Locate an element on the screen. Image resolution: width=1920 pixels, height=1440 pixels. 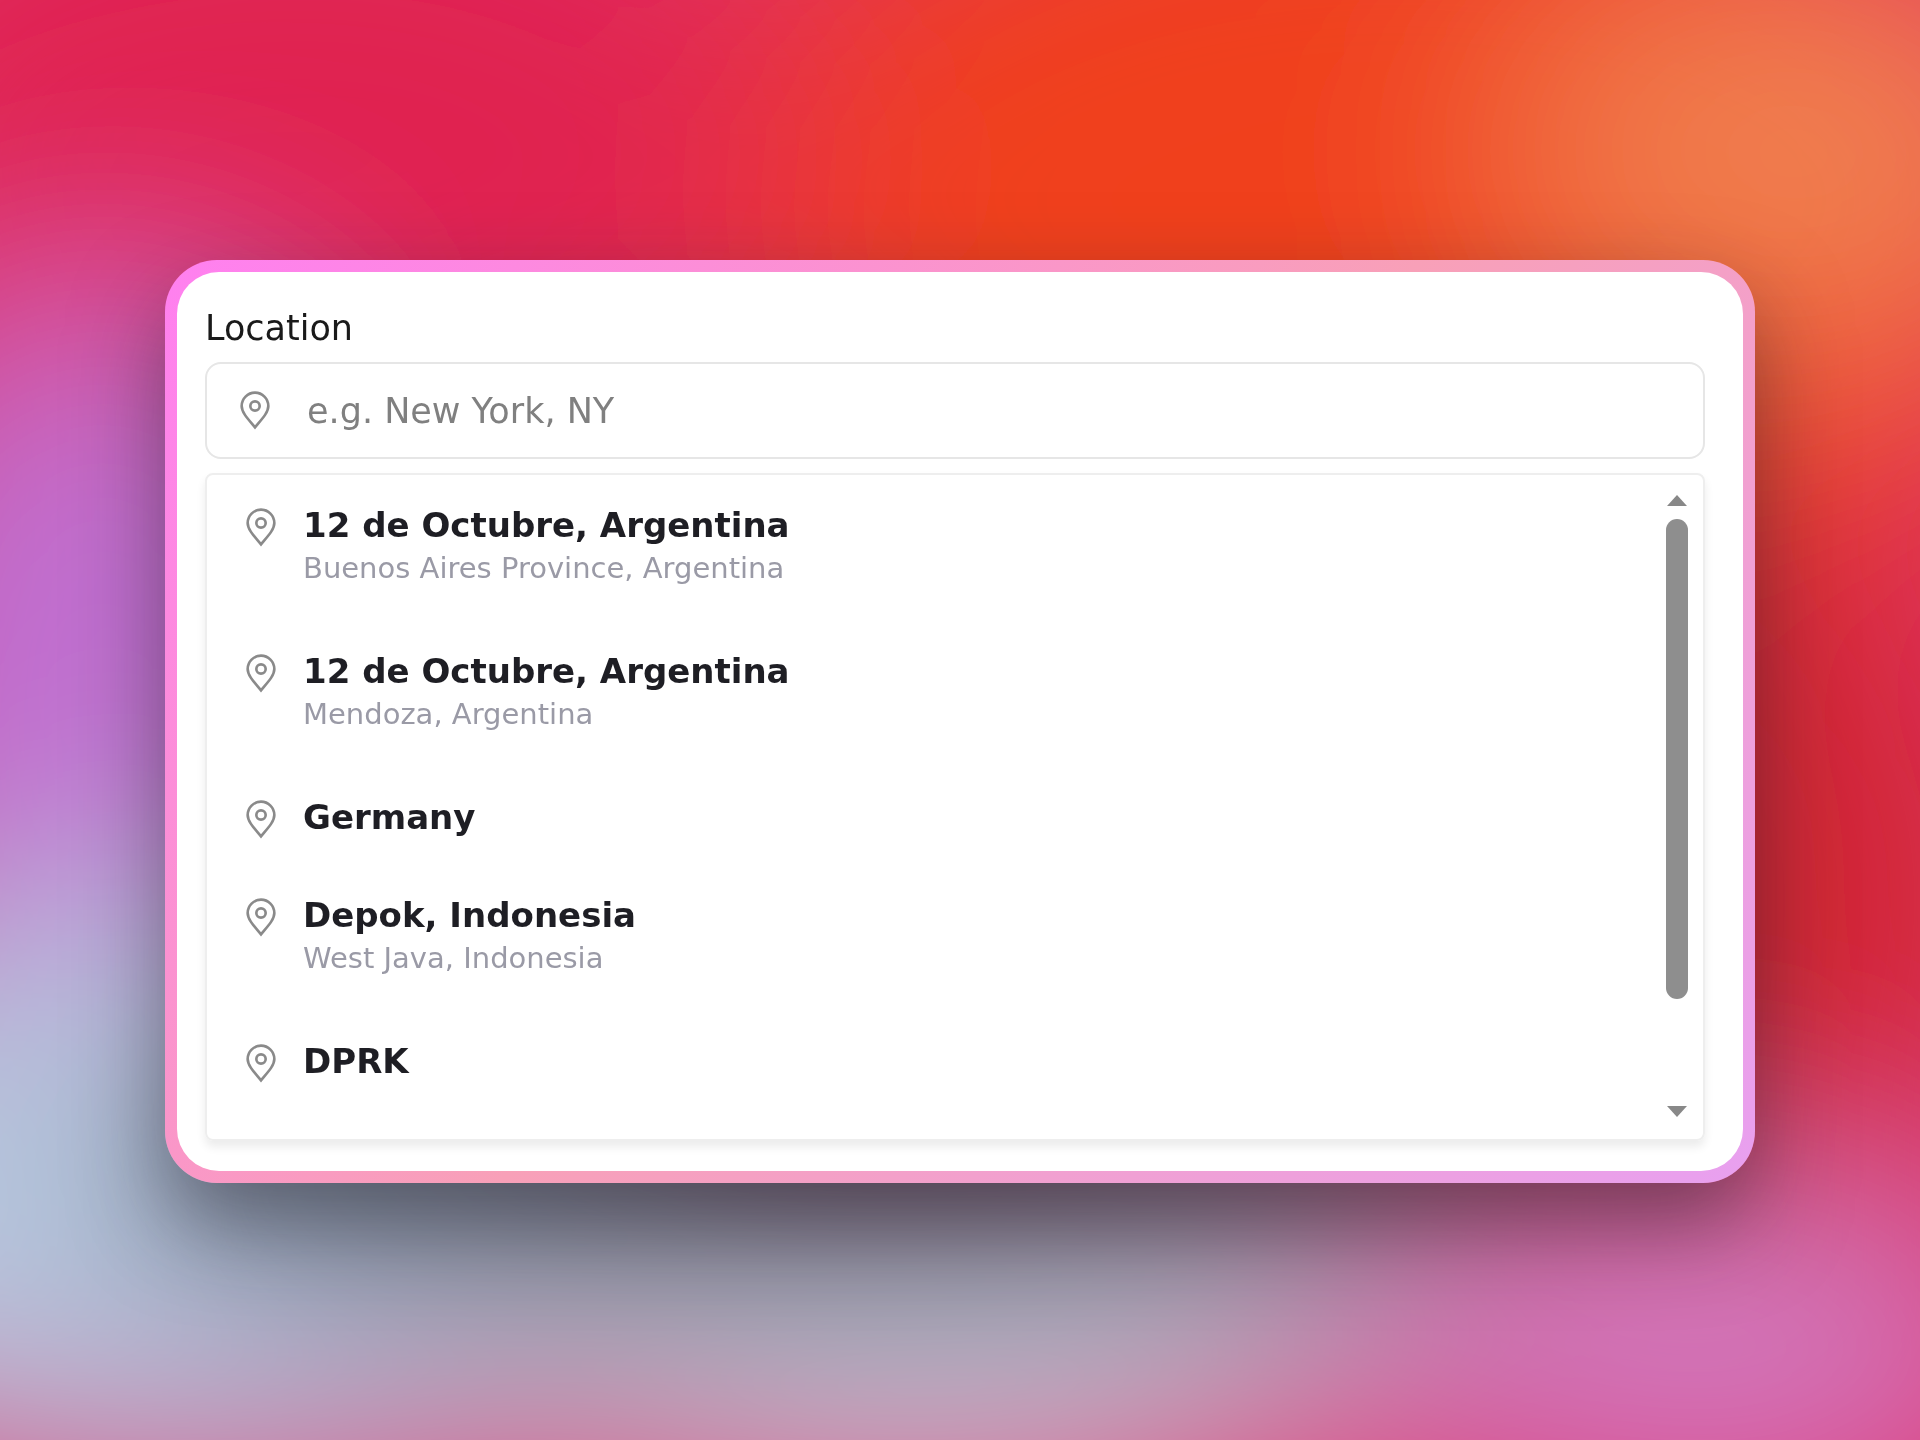
scroll-down-icon is located at coordinates (1677, 1112).